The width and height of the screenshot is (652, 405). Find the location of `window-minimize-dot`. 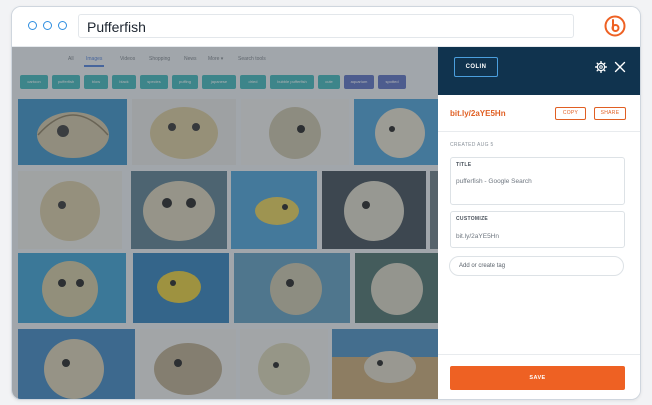

window-minimize-dot is located at coordinates (47, 25).